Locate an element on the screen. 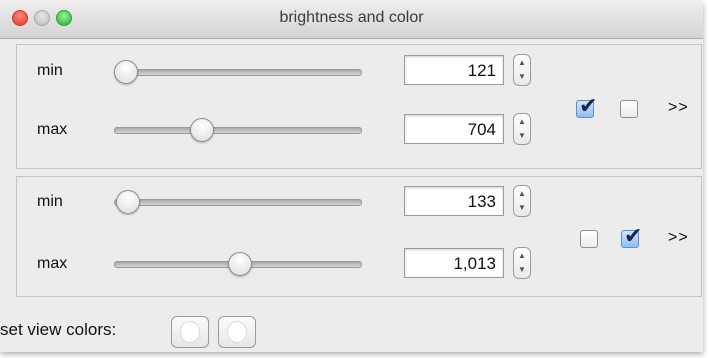  min-value-field: 133 is located at coordinates (454, 201).